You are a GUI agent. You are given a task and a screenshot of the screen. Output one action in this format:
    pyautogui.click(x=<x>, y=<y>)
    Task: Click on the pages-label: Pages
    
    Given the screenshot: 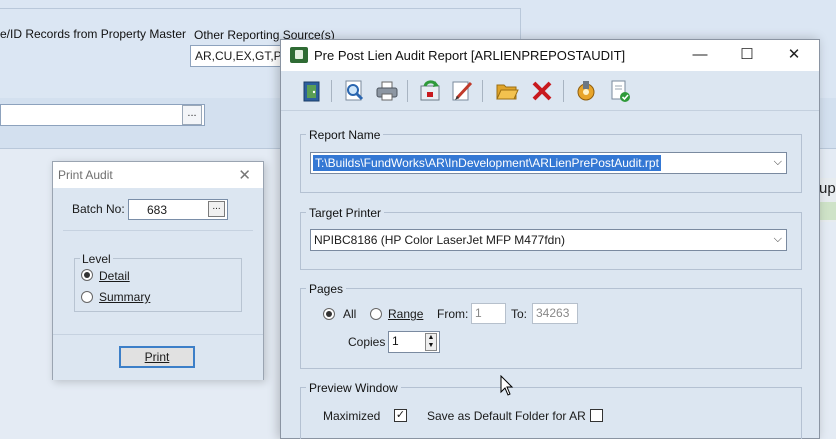 What is the action you would take?
    pyautogui.click(x=326, y=289)
    